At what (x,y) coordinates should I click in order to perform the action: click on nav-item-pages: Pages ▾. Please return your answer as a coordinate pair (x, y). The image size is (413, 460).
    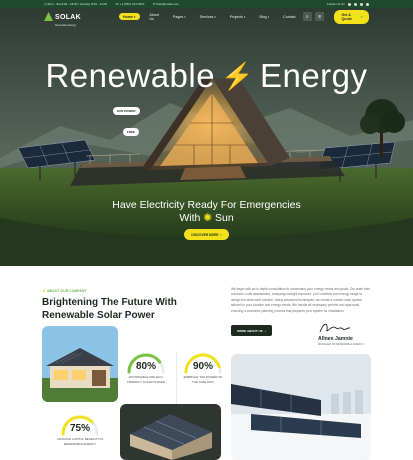
    Looking at the image, I should click on (179, 16).